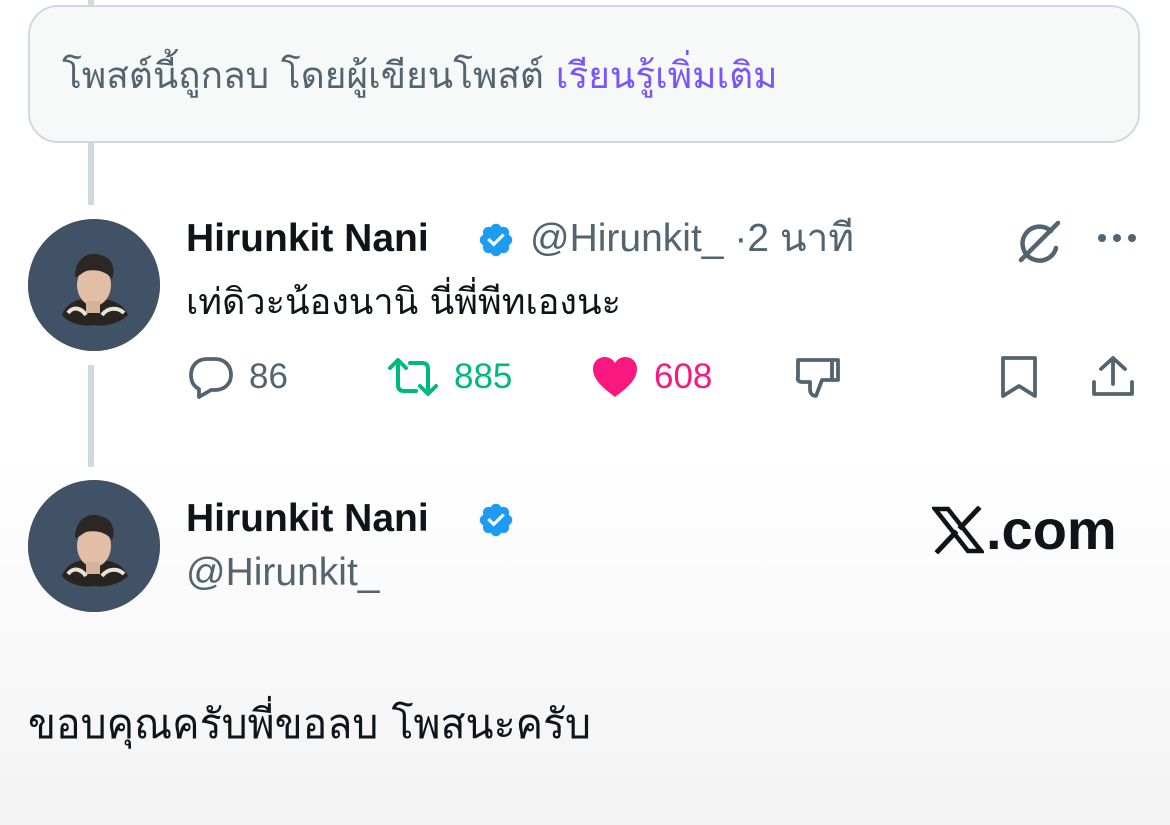 The height and width of the screenshot is (825, 1170). What do you see at coordinates (615, 377) in the screenshot?
I see `heart-icon` at bounding box center [615, 377].